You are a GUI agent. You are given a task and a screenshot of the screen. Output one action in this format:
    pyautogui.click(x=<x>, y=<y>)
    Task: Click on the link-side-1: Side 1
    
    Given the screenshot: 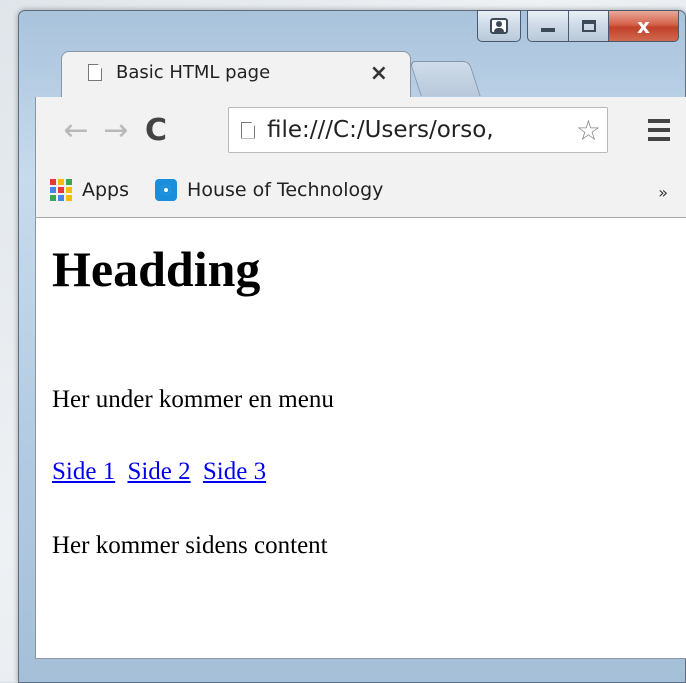 What is the action you would take?
    pyautogui.click(x=83, y=471)
    